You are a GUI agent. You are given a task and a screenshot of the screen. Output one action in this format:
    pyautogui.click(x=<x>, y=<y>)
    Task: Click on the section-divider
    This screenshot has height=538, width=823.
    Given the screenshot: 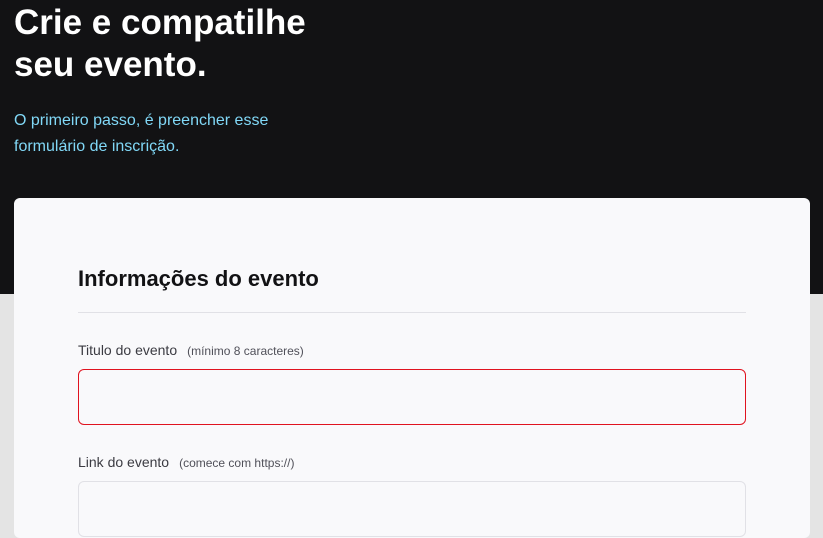 What is the action you would take?
    pyautogui.click(x=412, y=312)
    